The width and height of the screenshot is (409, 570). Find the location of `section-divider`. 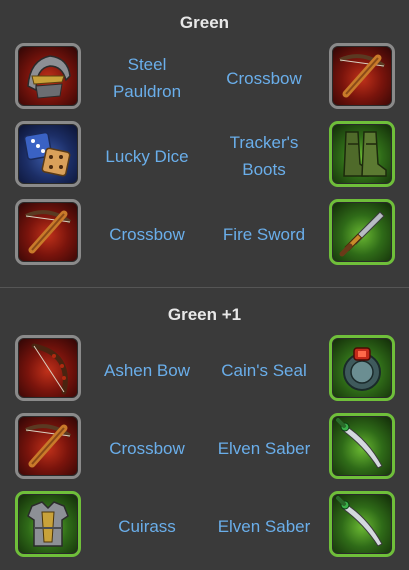

section-divider is located at coordinates (204, 287).